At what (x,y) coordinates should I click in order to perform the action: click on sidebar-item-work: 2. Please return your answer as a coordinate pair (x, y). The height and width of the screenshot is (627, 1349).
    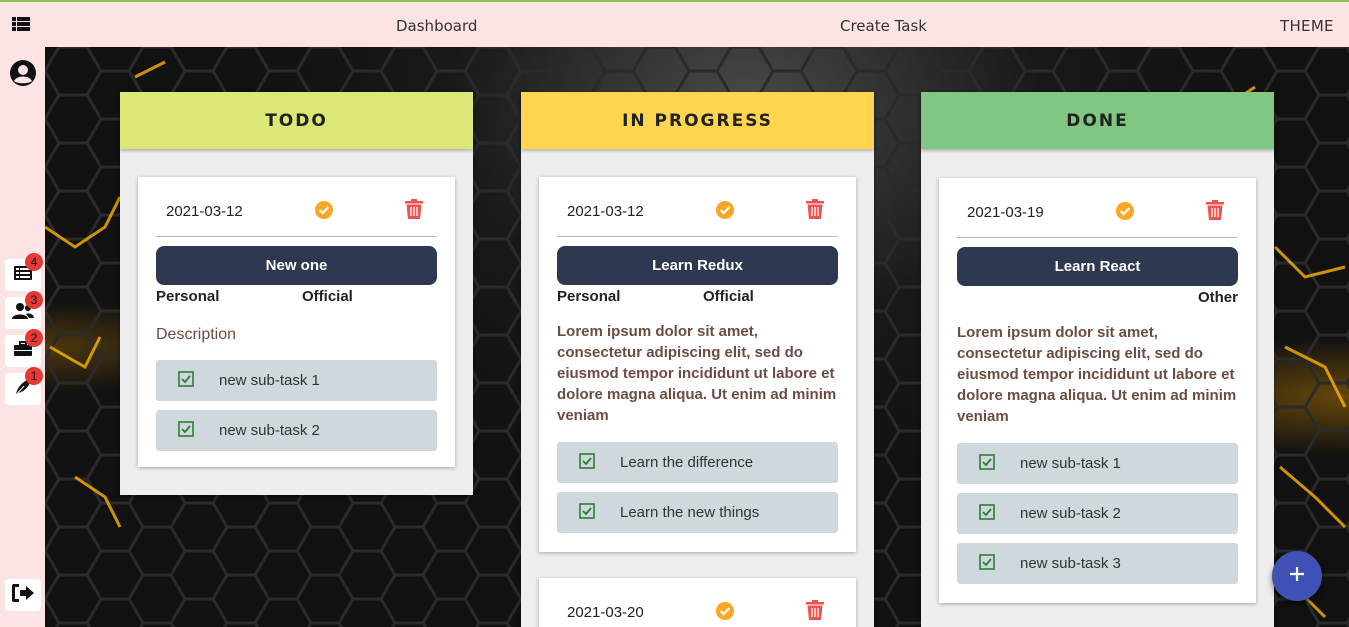
    Looking at the image, I should click on (24, 348).